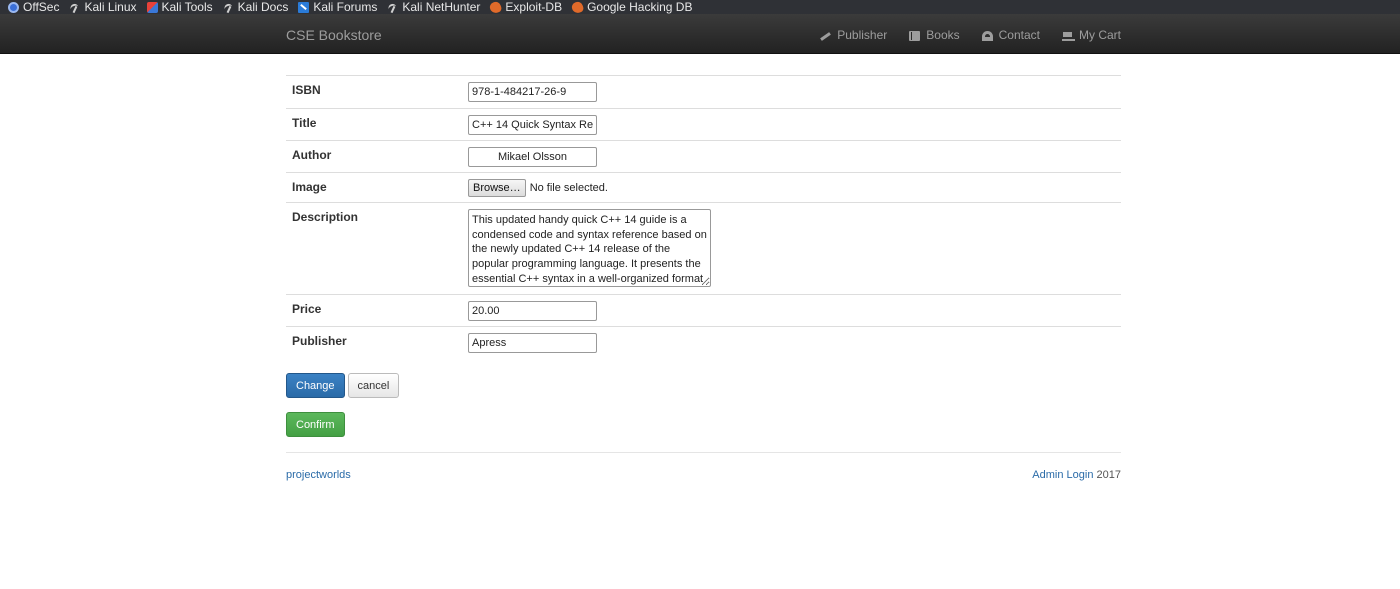 The image size is (1400, 589). I want to click on bookmark-kali-tools: Kali Tools, so click(179, 7).